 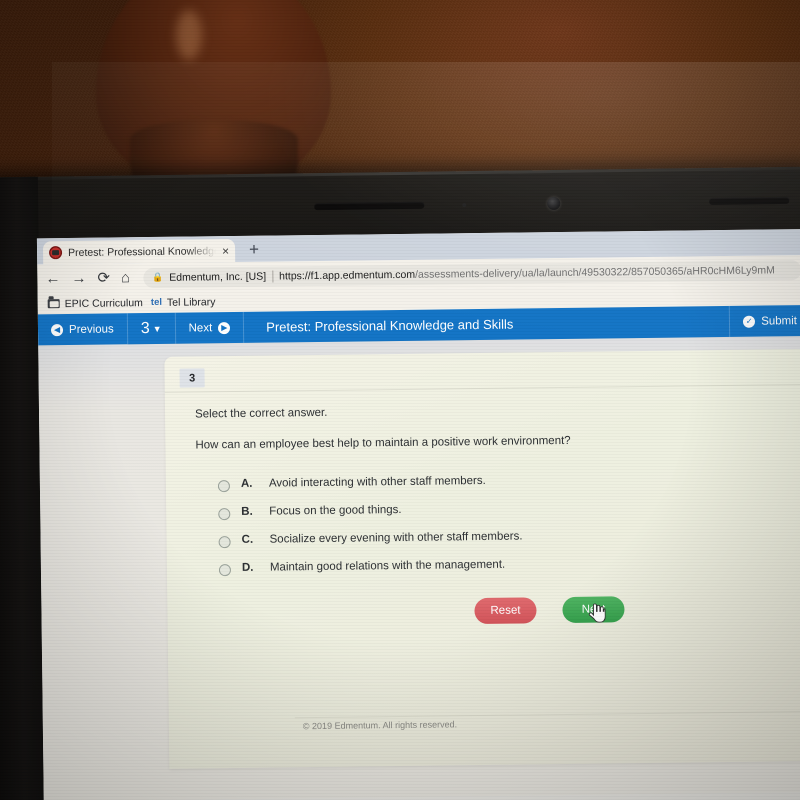 I want to click on check-circle-icon: ✓, so click(x=749, y=321).